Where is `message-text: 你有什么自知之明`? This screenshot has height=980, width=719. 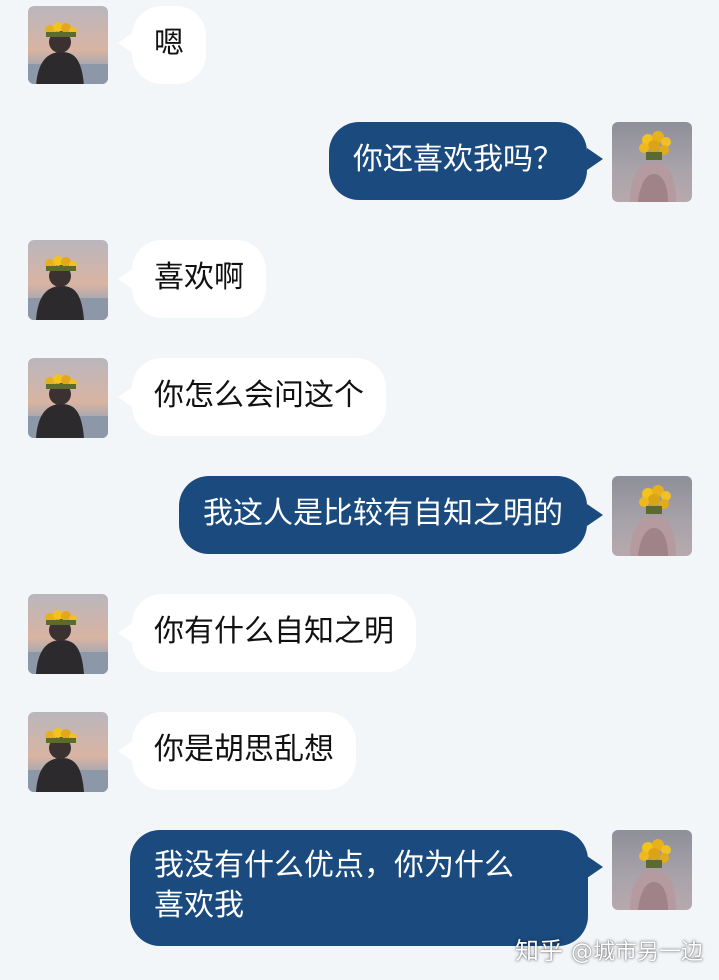
message-text: 你有什么自知之明 is located at coordinates (274, 631).